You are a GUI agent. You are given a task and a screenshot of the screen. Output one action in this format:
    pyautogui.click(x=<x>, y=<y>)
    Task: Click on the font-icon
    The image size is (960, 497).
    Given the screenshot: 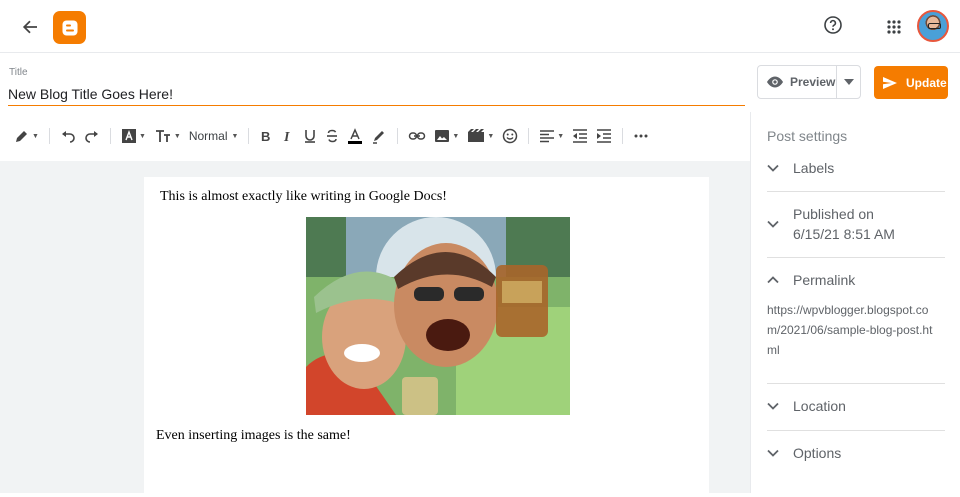 What is the action you would take?
    pyautogui.click(x=128, y=136)
    